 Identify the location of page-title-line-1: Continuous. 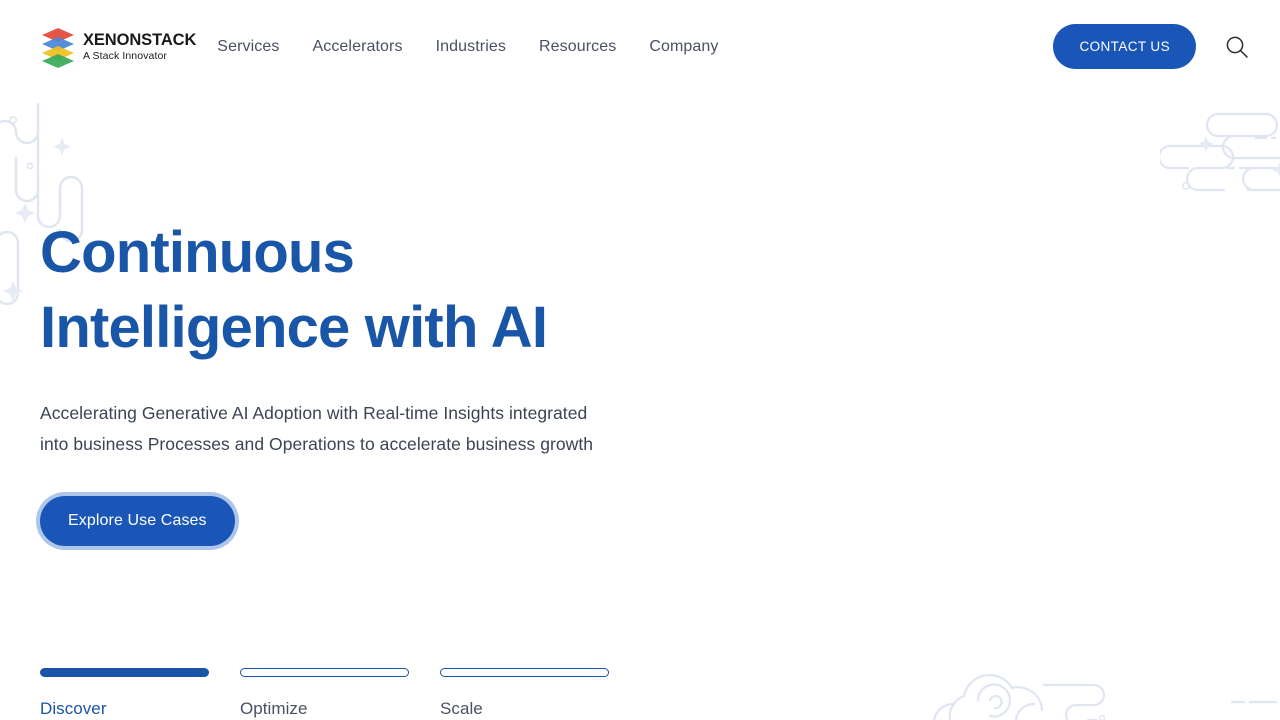
(197, 252).